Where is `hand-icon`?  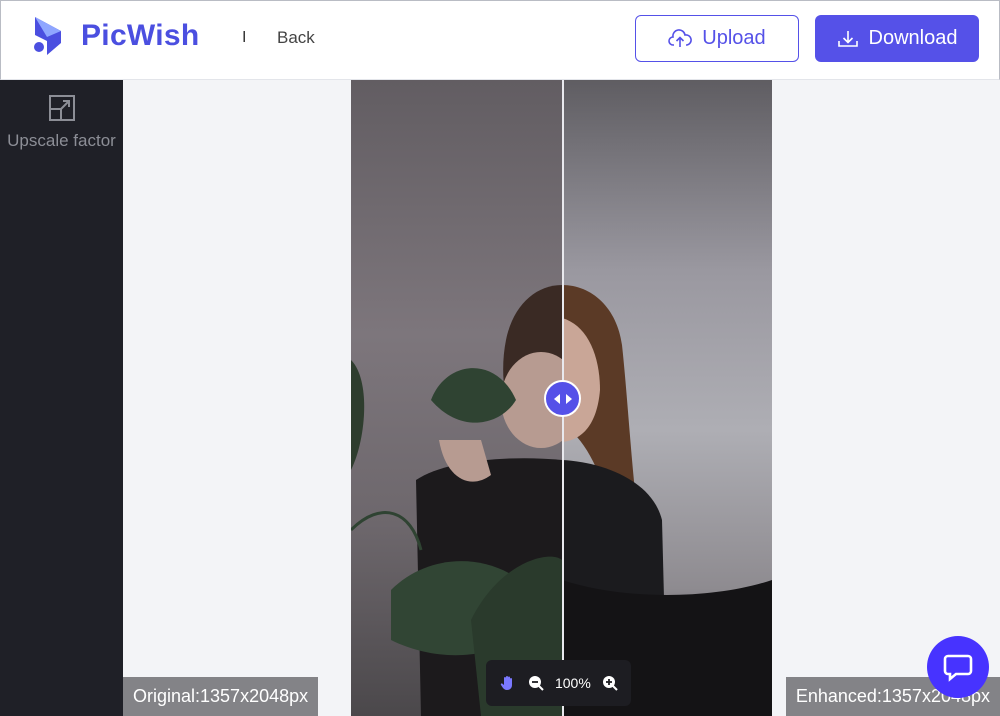 hand-icon is located at coordinates (507, 683).